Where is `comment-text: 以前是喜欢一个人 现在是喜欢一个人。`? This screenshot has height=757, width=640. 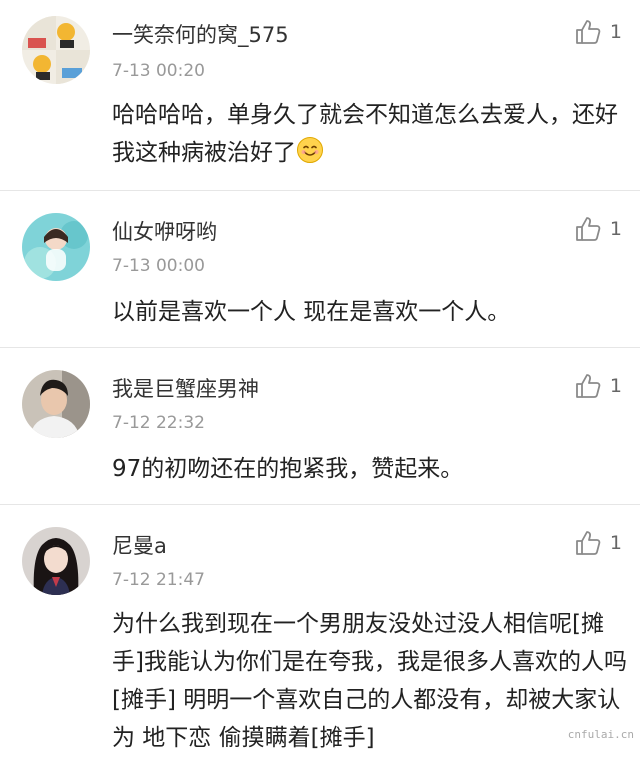
comment-text: 以前是喜欢一个人 现在是喜欢一个人。 is located at coordinates (311, 312).